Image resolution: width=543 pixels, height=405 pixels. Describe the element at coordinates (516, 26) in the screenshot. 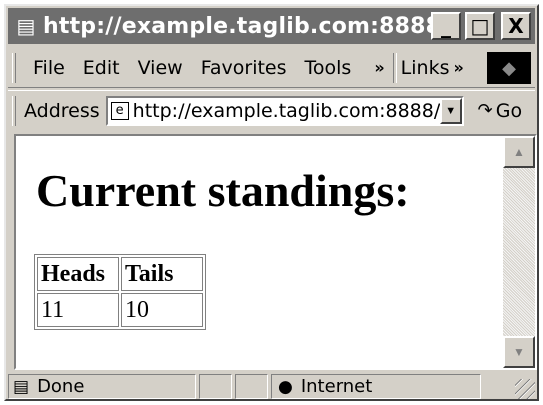

I see `close-button: X` at that location.